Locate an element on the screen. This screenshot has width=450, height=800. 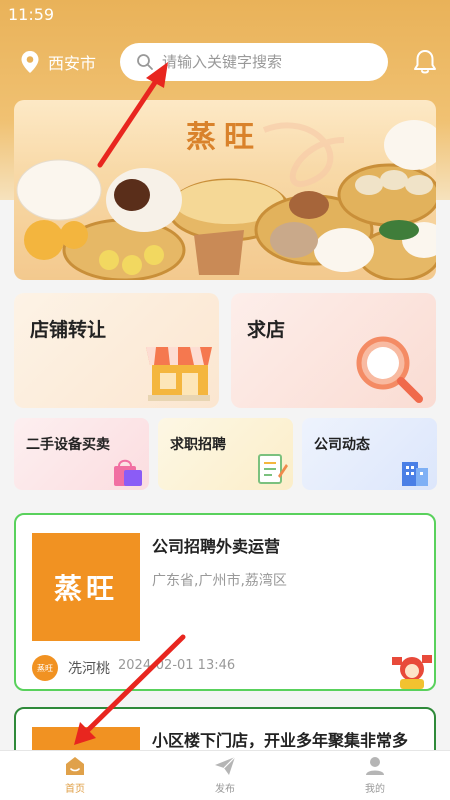
thumbnail-brand-text: 蒸旺 is located at coordinates (85, 588).